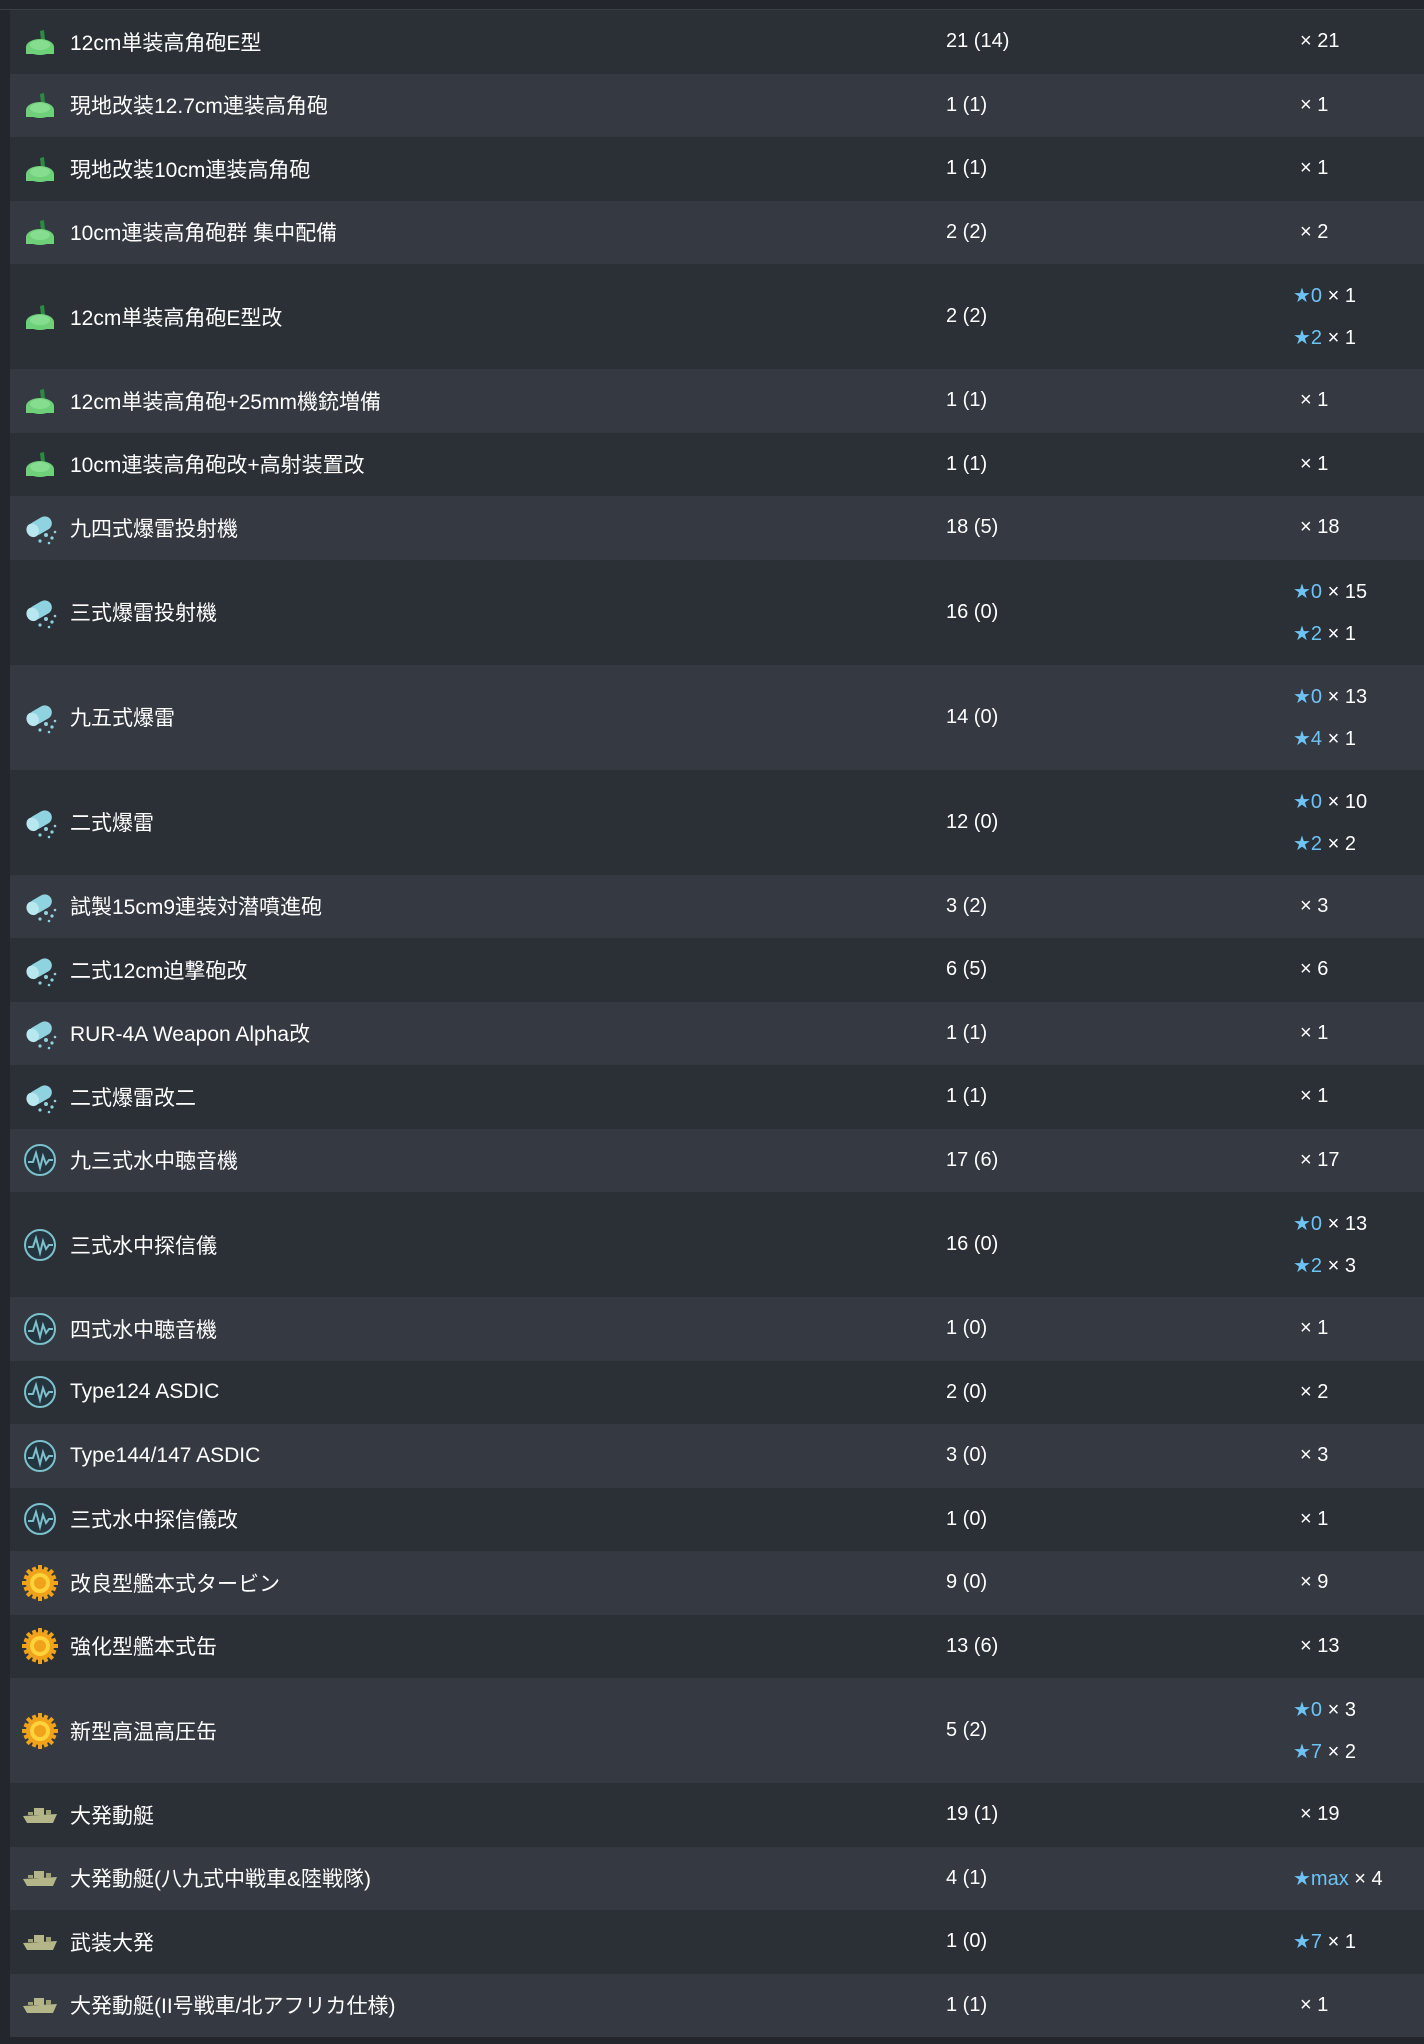 This screenshot has height=2044, width=1424. What do you see at coordinates (199, 107) in the screenshot?
I see `equipment-name: 現地改装12.7cm連装高角砲` at bounding box center [199, 107].